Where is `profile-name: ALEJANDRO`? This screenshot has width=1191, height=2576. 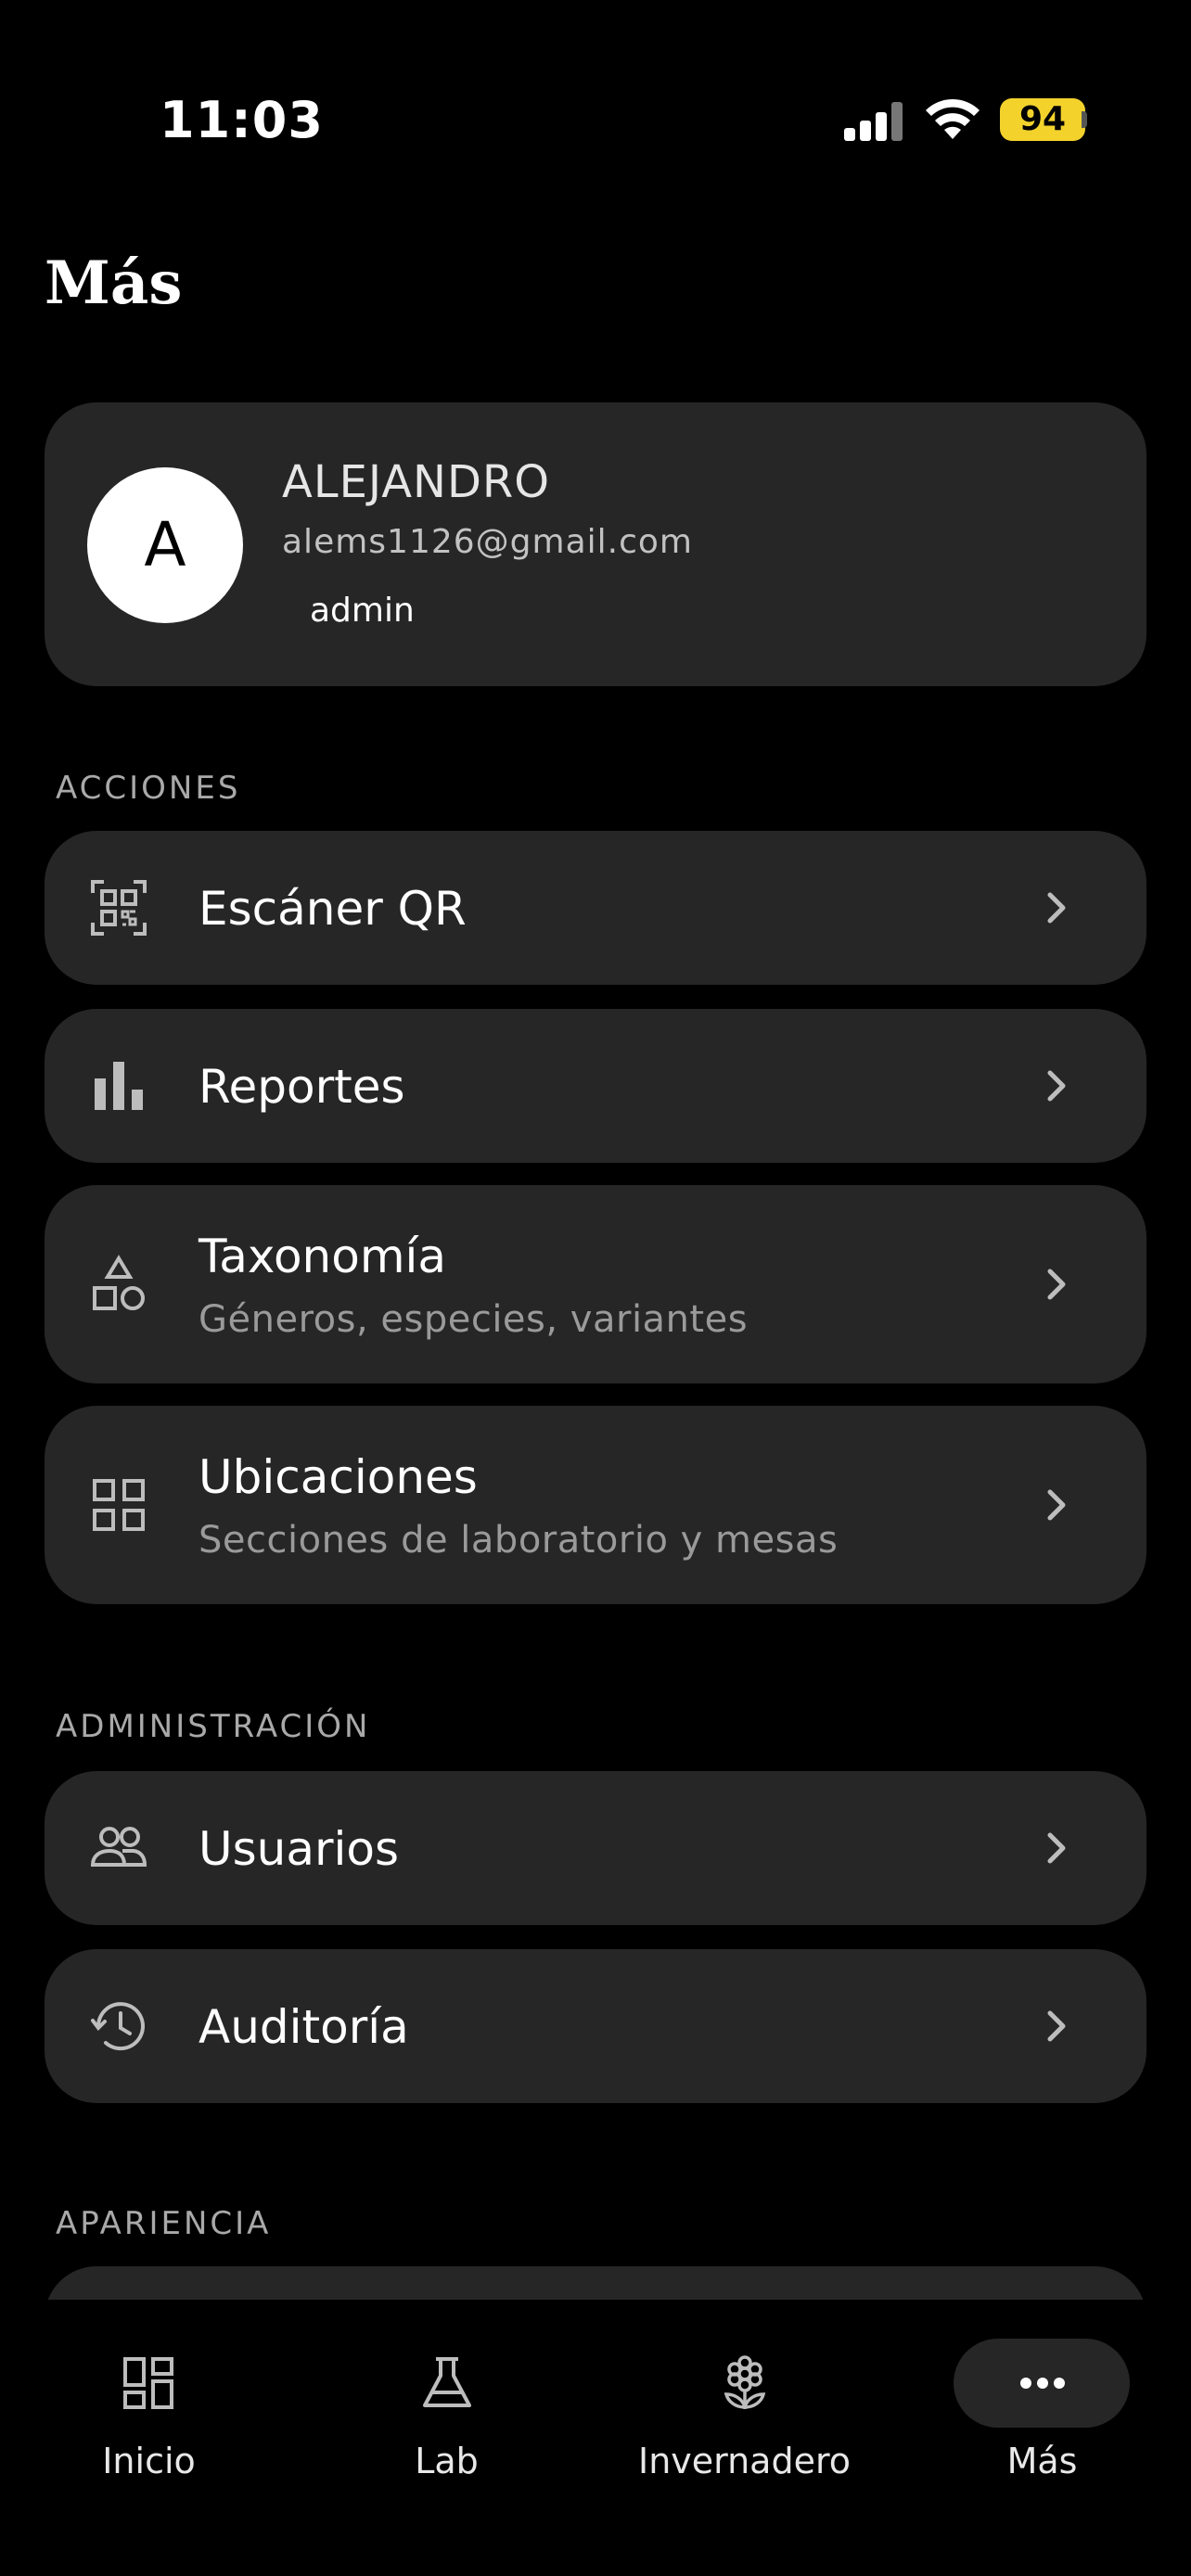
profile-name: ALEJANDRO is located at coordinates (416, 482).